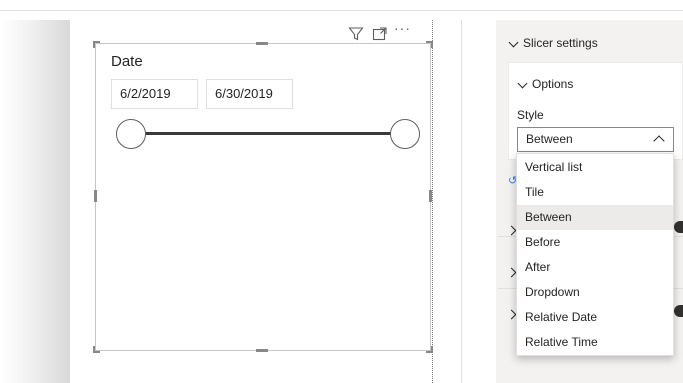 The image size is (683, 383). I want to click on range-start-handle, so click(131, 134).